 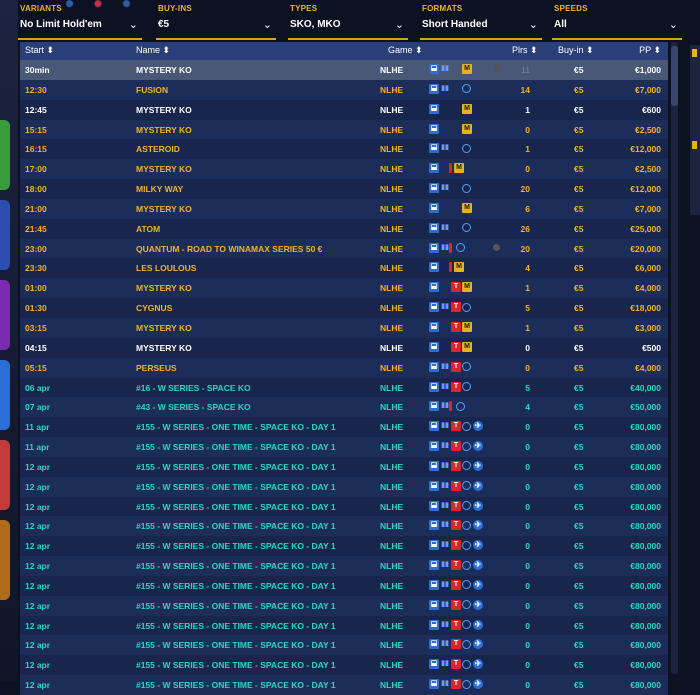 I want to click on table-row: 01:00 MYSTERY KO NLHE 1 €5 €4,000 ⬓ T M, so click(x=344, y=288).